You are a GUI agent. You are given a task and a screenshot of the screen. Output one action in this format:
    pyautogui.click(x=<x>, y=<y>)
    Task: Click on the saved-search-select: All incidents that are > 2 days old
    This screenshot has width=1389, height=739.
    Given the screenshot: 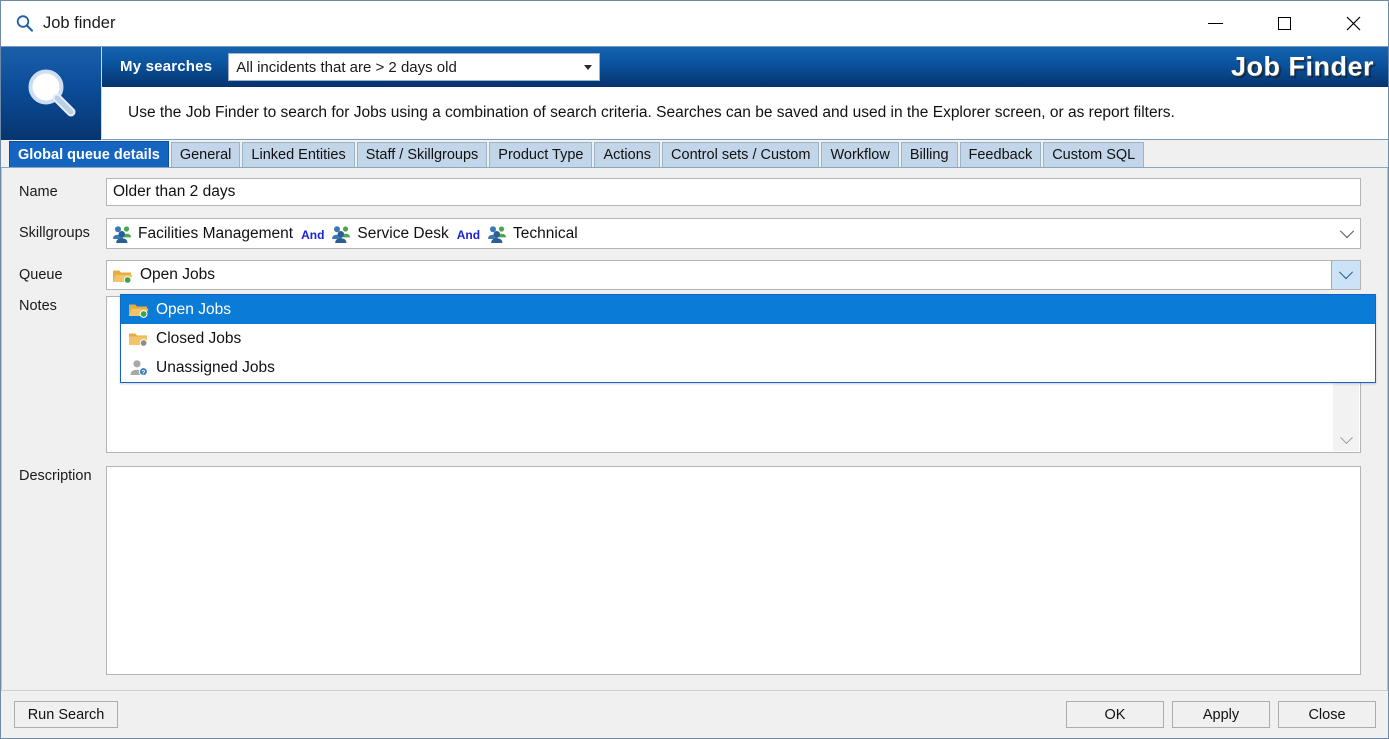 What is the action you would take?
    pyautogui.click(x=414, y=67)
    